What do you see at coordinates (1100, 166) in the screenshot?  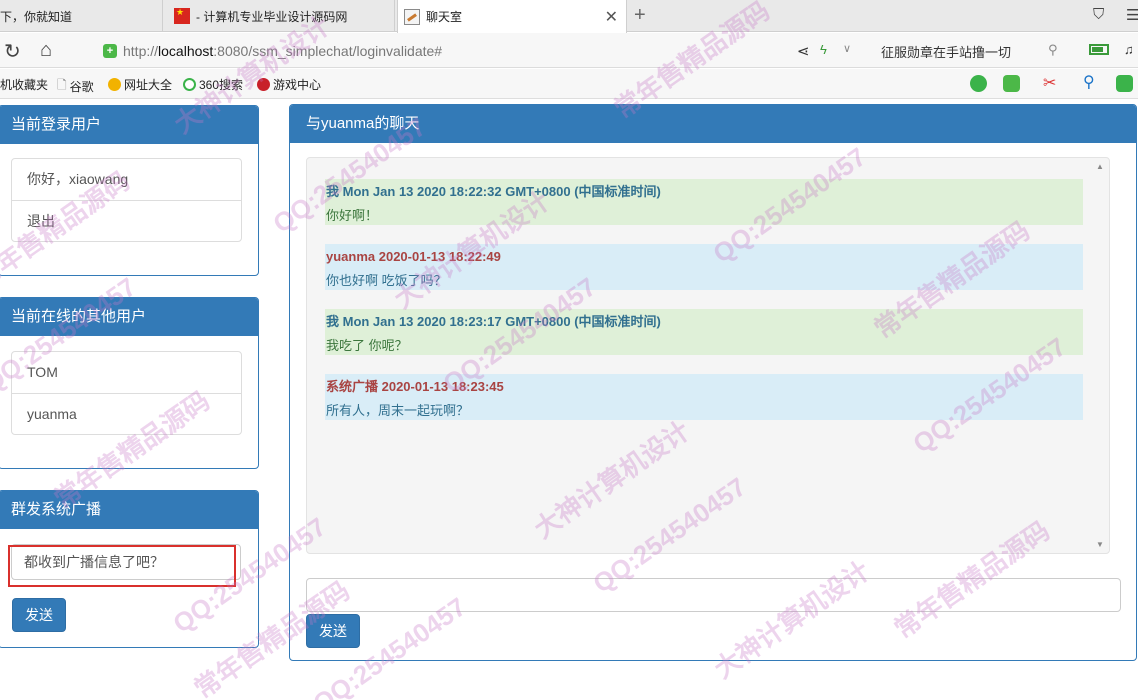 I see `scroll-up-icon: ▲` at bounding box center [1100, 166].